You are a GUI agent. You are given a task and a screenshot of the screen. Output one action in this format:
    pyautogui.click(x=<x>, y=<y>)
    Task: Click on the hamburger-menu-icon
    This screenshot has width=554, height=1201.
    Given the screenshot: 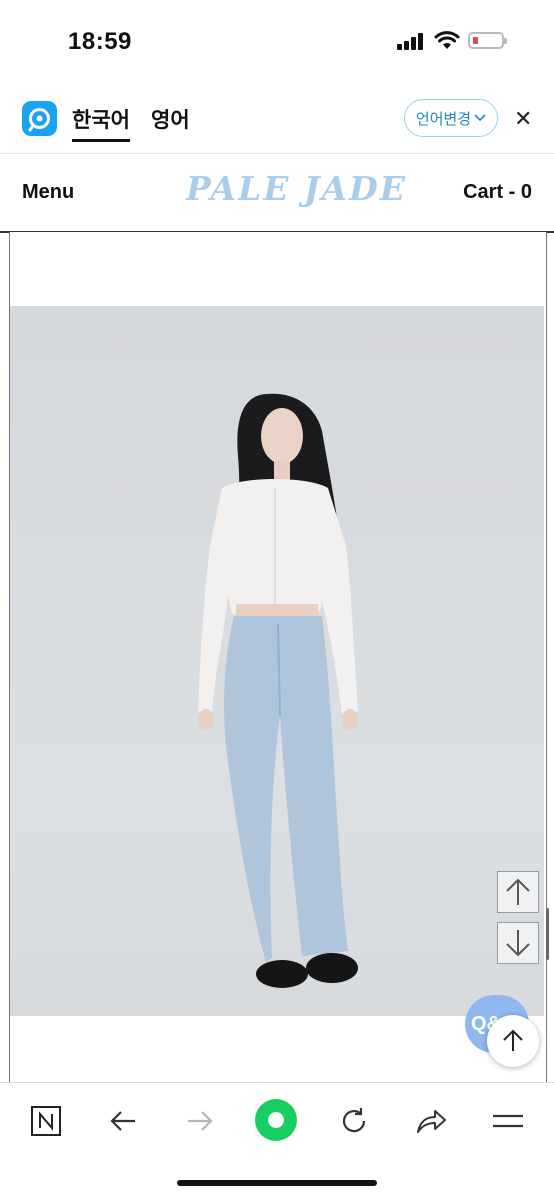 What is the action you would take?
    pyautogui.click(x=508, y=1121)
    